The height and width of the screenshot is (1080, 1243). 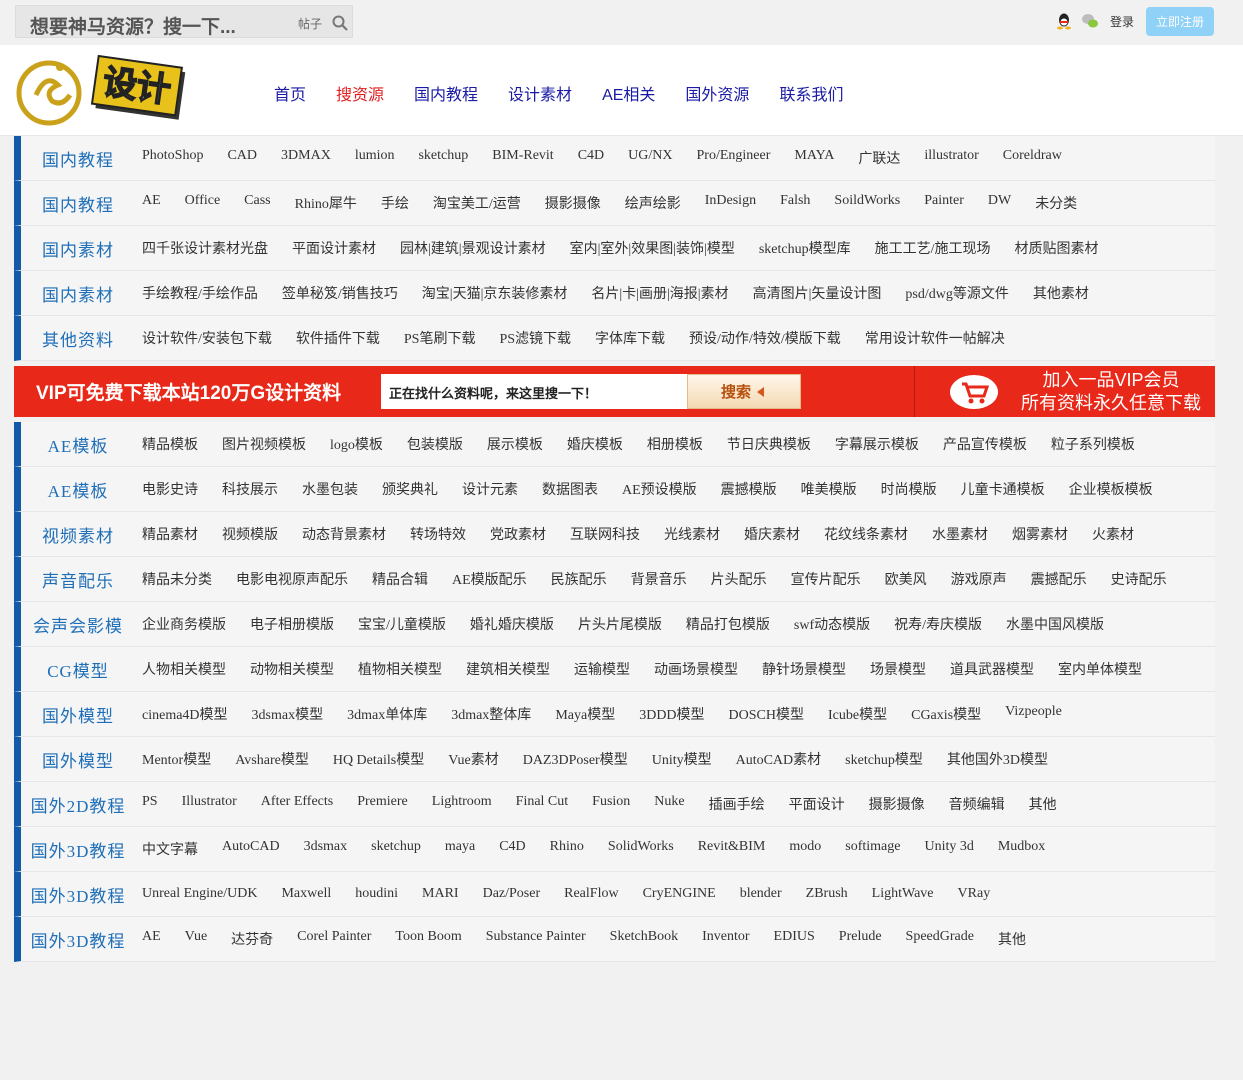 What do you see at coordinates (1056, 248) in the screenshot?
I see `category-link: 材质贴图素材` at bounding box center [1056, 248].